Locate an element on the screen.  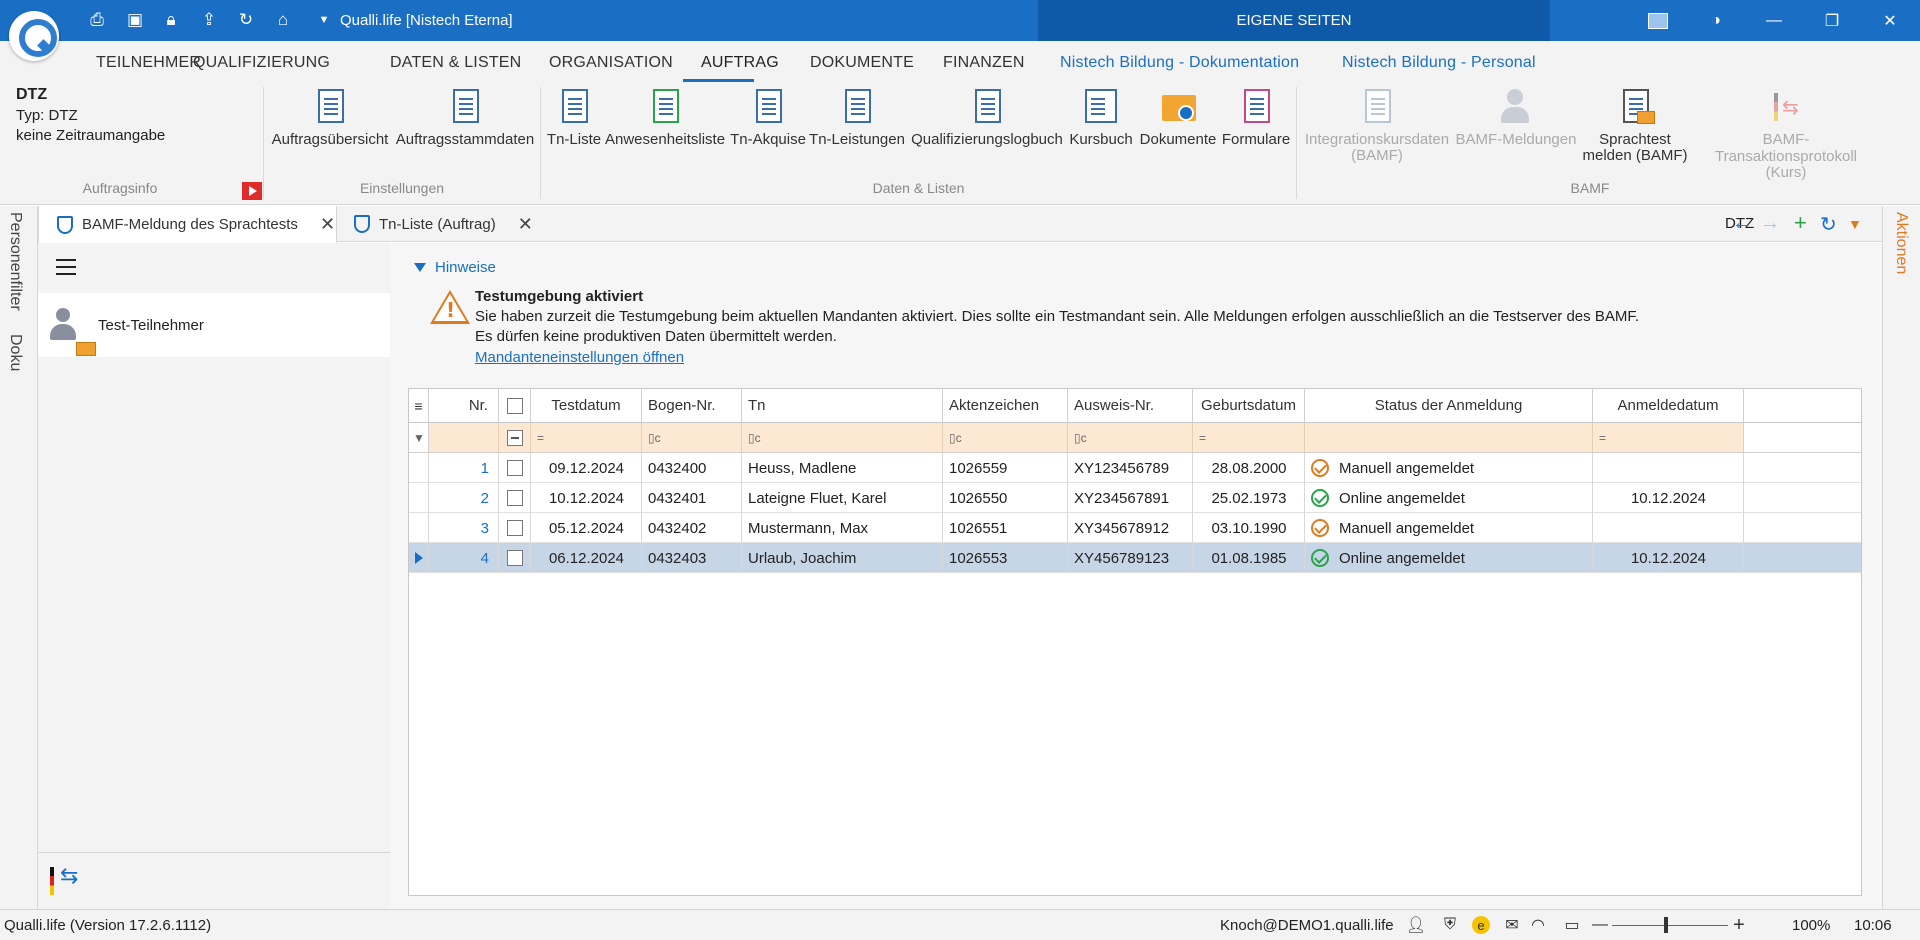
window-icon: ▭ is located at coordinates (1572, 925).